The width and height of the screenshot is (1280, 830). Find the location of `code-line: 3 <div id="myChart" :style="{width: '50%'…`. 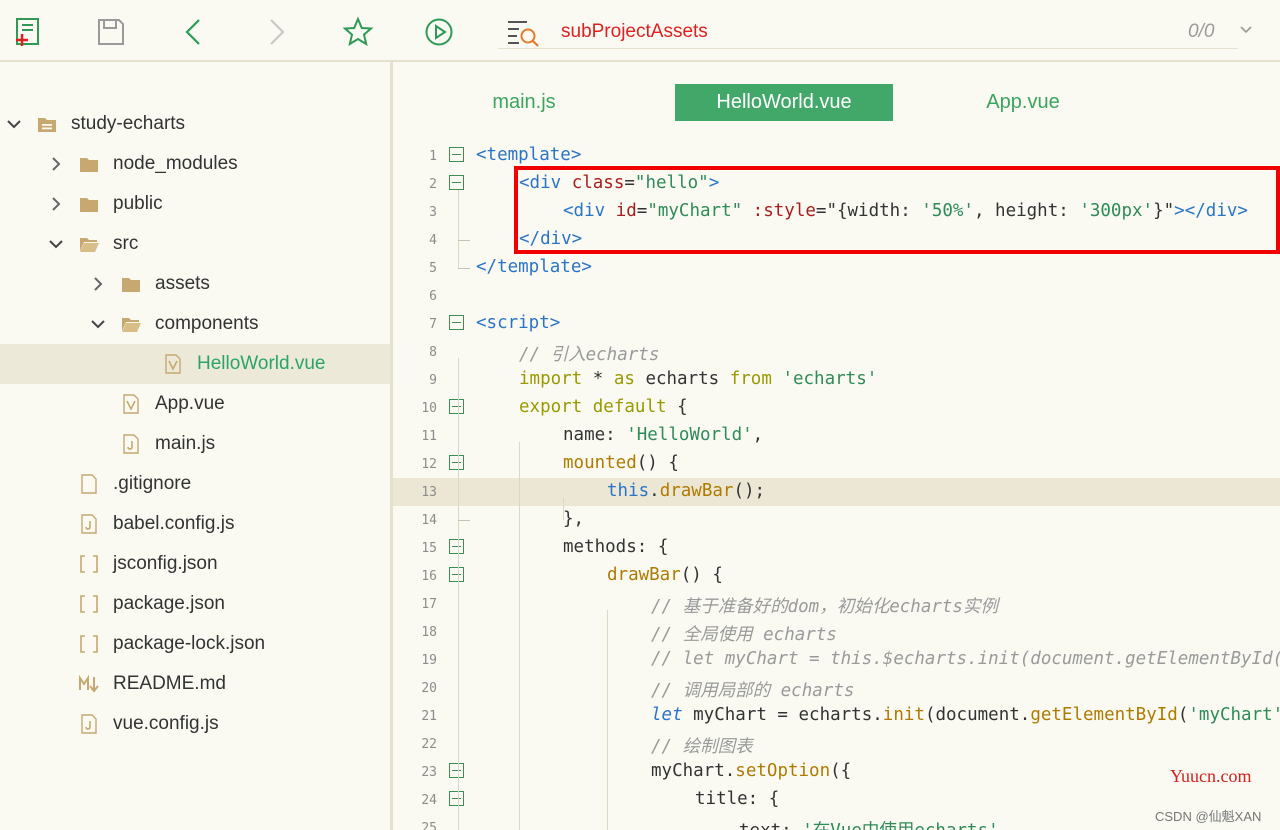

code-line: 3 <div id="myChart" :style="{width: '50%'… is located at coordinates (836, 212).